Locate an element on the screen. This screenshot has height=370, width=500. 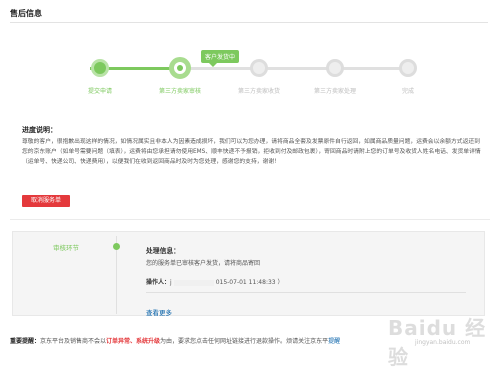
step-label-1: 提交申请 is located at coordinates (100, 91).